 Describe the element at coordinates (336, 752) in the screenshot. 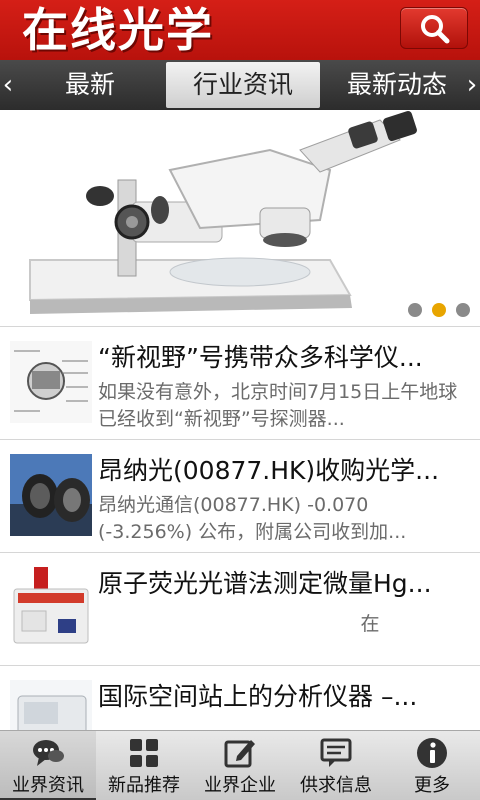

I see `message-icon` at that location.